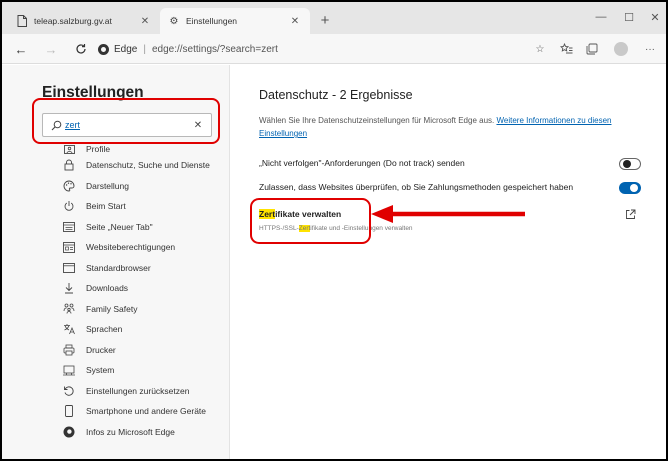  I want to click on power-icon, so click(69, 206).